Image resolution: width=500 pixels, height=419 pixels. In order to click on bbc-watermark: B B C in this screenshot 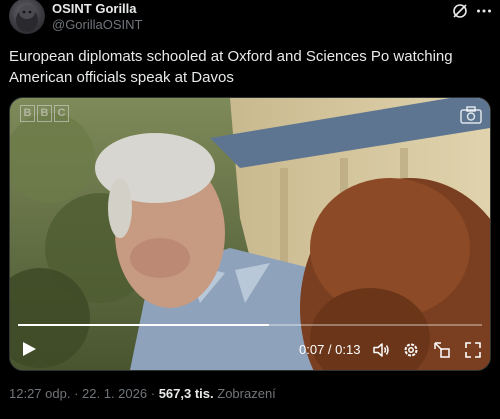, I will do `click(44, 113)`.